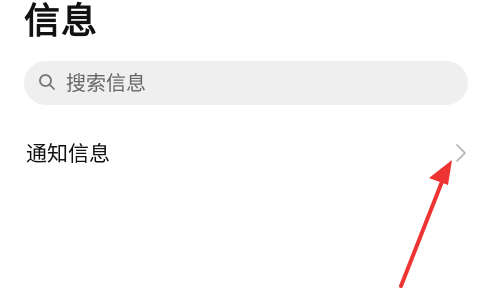 This screenshot has width=478, height=298. I want to click on search-bar, so click(246, 83).